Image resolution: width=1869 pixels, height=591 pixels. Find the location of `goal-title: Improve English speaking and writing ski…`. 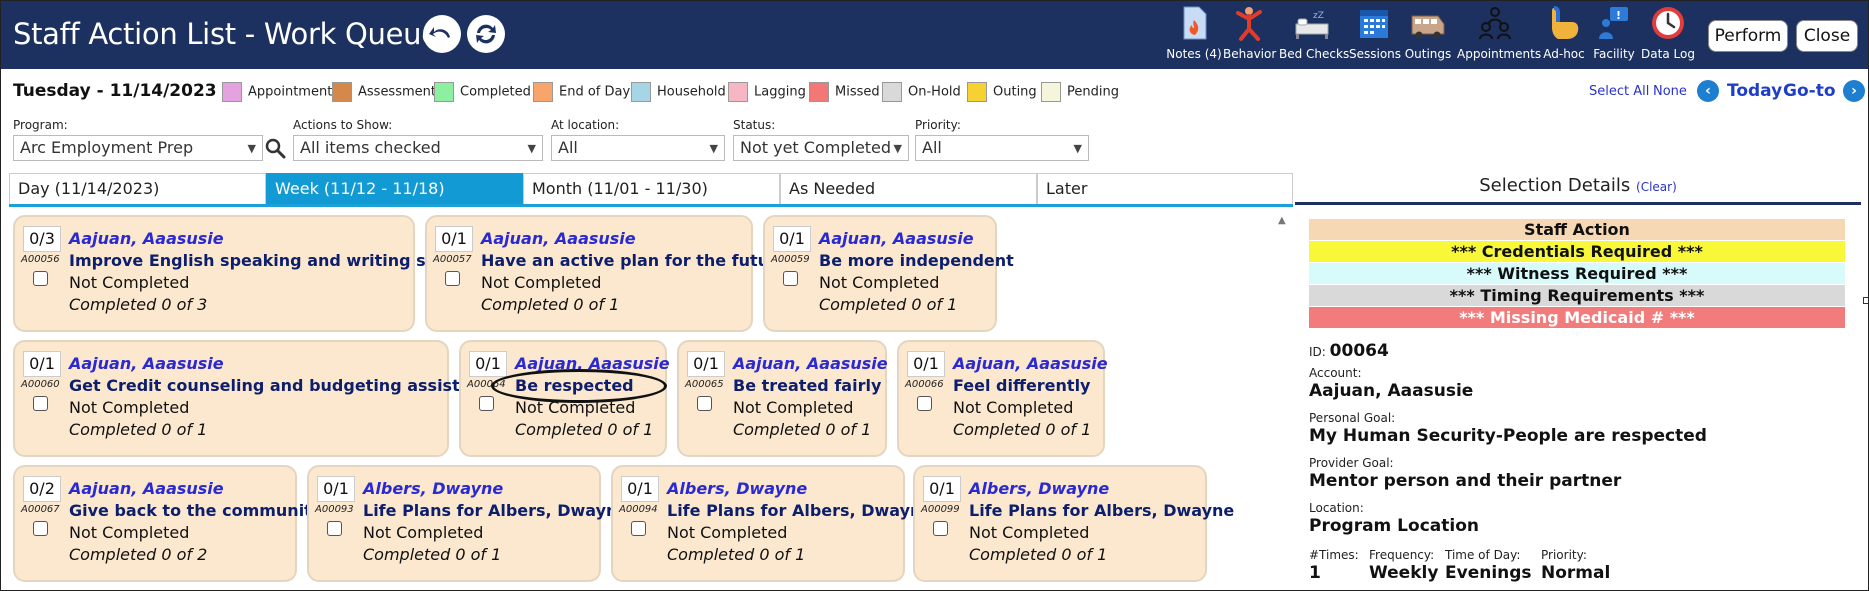

goal-title: Improve English speaking and writing ski… is located at coordinates (265, 260).